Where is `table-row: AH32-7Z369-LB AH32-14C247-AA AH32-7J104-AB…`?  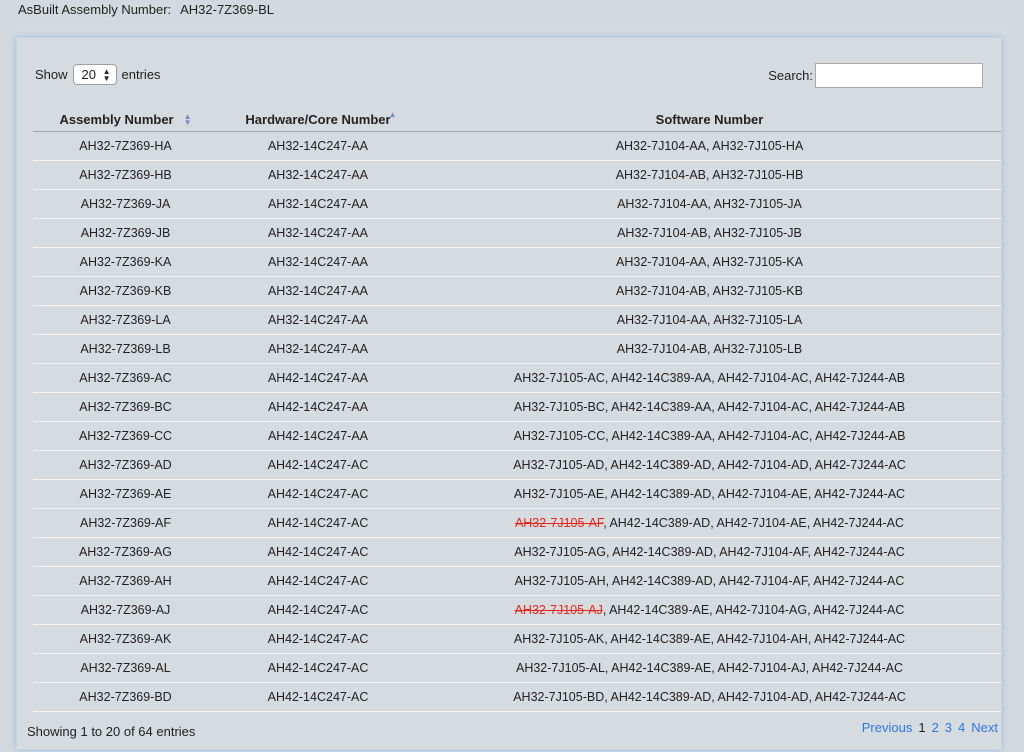
table-row: AH32-7Z369-LB AH32-14C247-AA AH32-7J104-AB… is located at coordinates (517, 349).